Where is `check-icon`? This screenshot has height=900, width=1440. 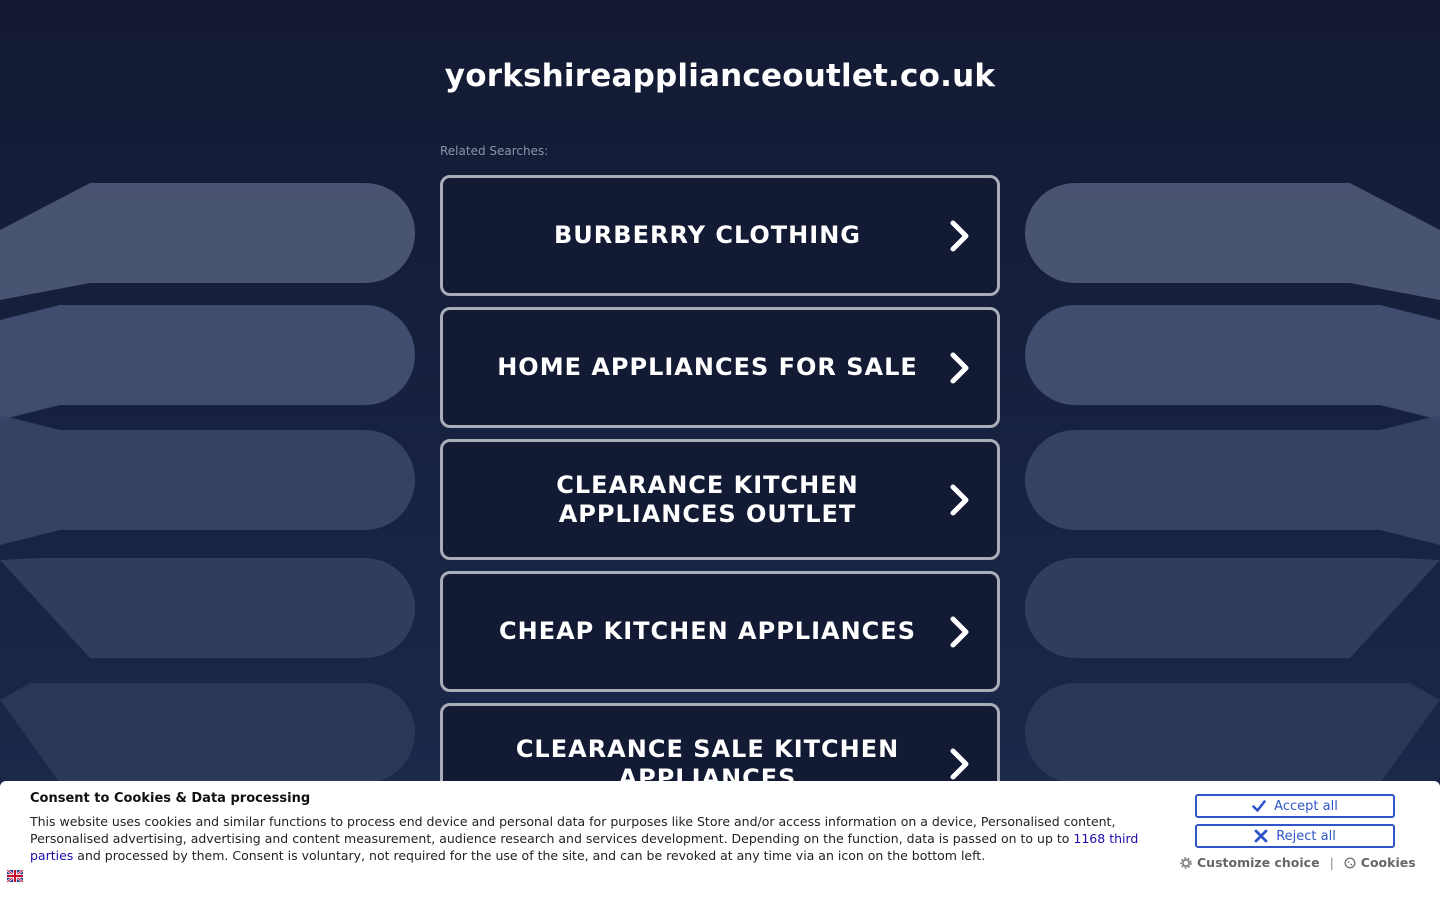
check-icon is located at coordinates (1259, 806).